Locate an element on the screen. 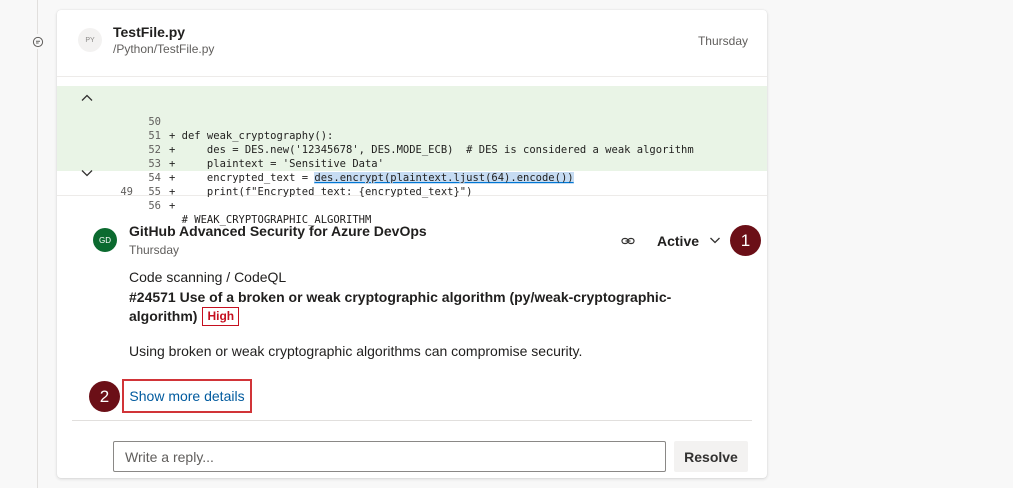  severity-badge: High is located at coordinates (221, 316).